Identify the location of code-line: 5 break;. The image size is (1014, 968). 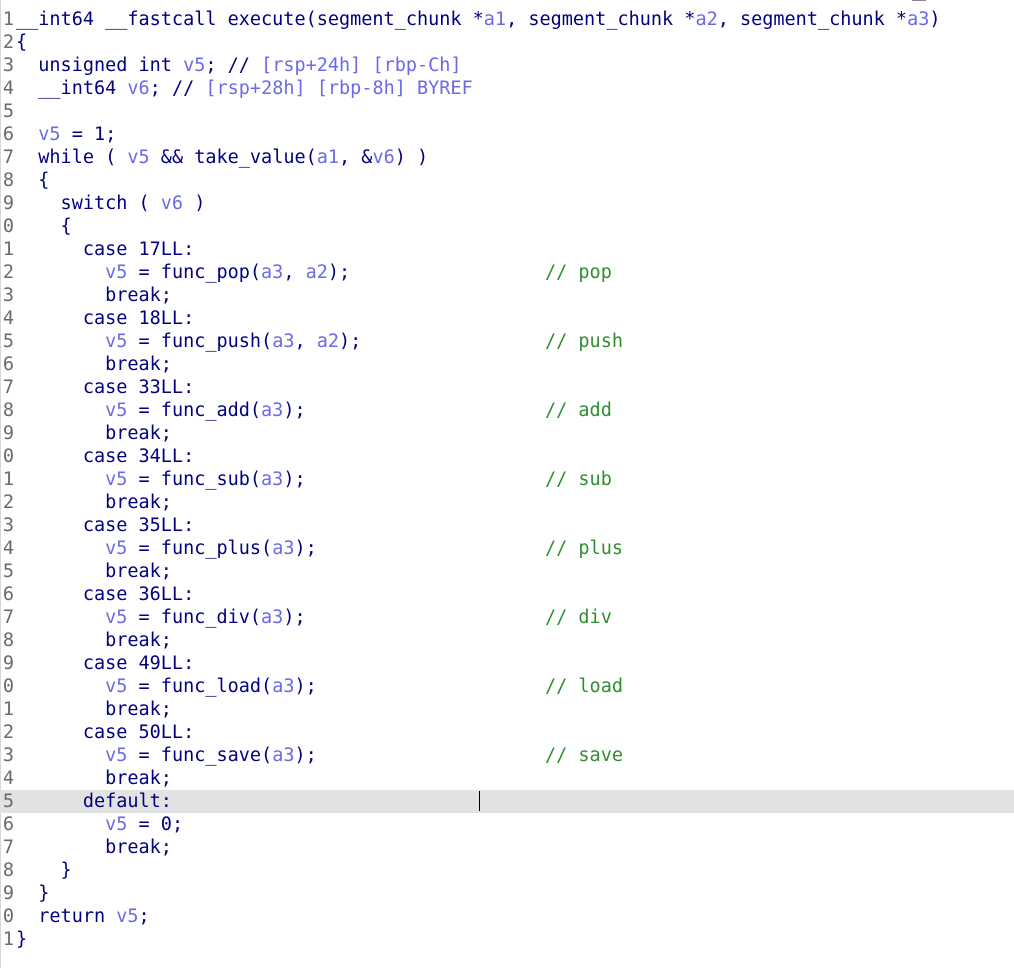
(507, 571).